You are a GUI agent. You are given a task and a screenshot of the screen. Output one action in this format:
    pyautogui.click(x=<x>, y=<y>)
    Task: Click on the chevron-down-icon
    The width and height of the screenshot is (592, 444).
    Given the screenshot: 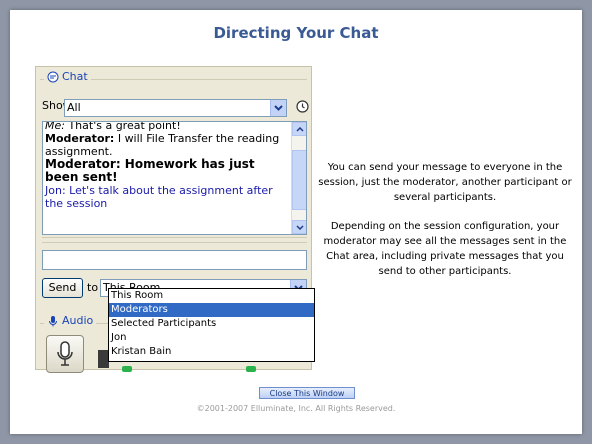 What is the action you would take?
    pyautogui.click(x=278, y=108)
    